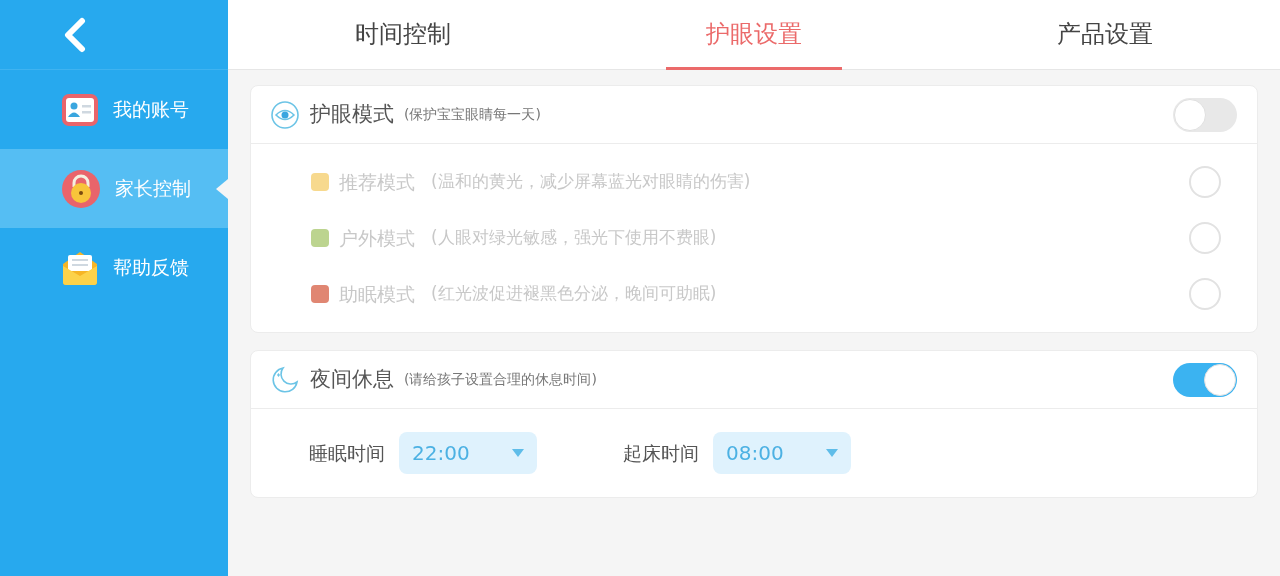  Describe the element at coordinates (222, 189) in the screenshot. I see `selection-pointer` at that location.